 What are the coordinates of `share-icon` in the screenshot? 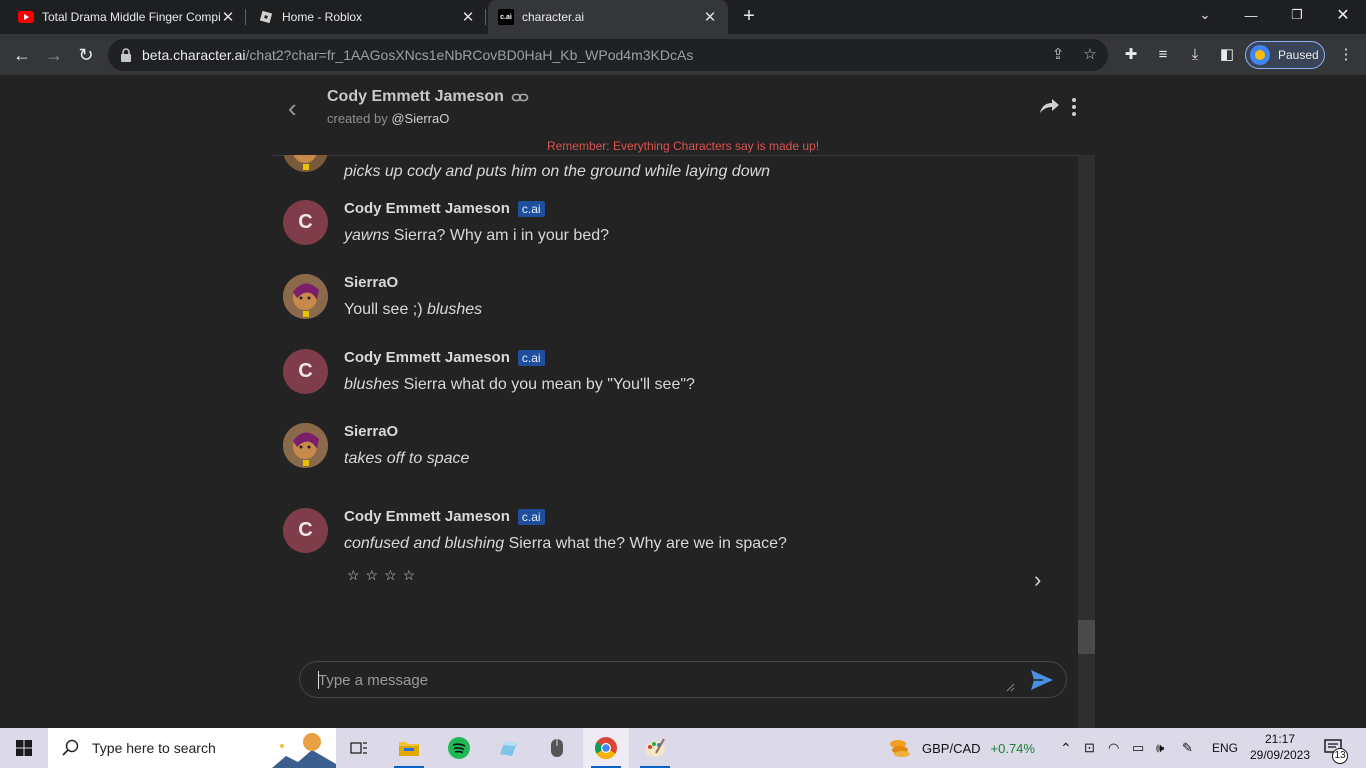 It's located at (1049, 106).